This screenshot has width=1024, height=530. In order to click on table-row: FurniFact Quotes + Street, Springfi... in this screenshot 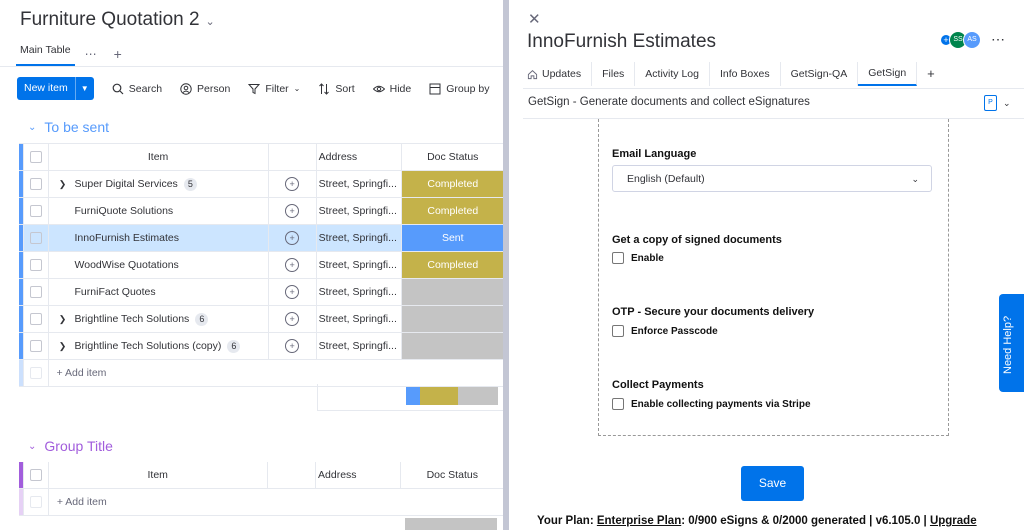, I will do `click(262, 292)`.